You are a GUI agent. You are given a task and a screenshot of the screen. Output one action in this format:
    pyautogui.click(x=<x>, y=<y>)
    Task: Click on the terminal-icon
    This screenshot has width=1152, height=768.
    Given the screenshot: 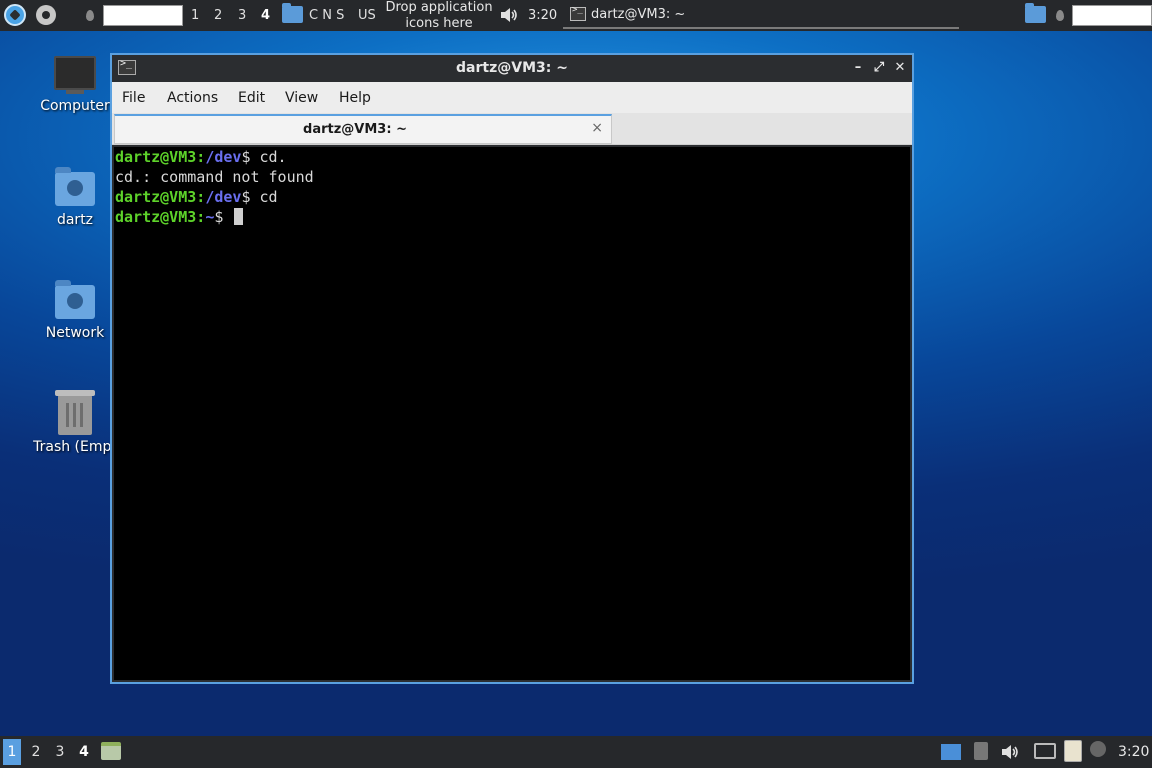 What is the action you would take?
    pyautogui.click(x=578, y=13)
    